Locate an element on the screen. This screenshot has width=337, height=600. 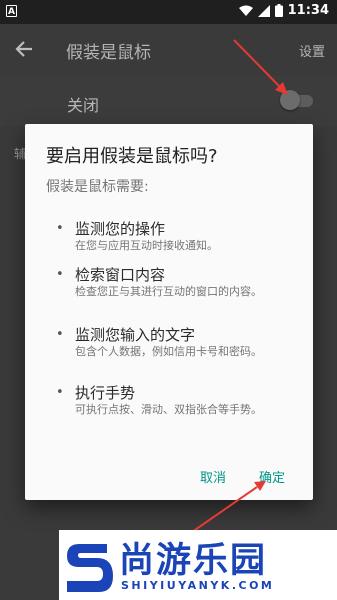
page-title: 假装是鼠标 is located at coordinates (108, 53).